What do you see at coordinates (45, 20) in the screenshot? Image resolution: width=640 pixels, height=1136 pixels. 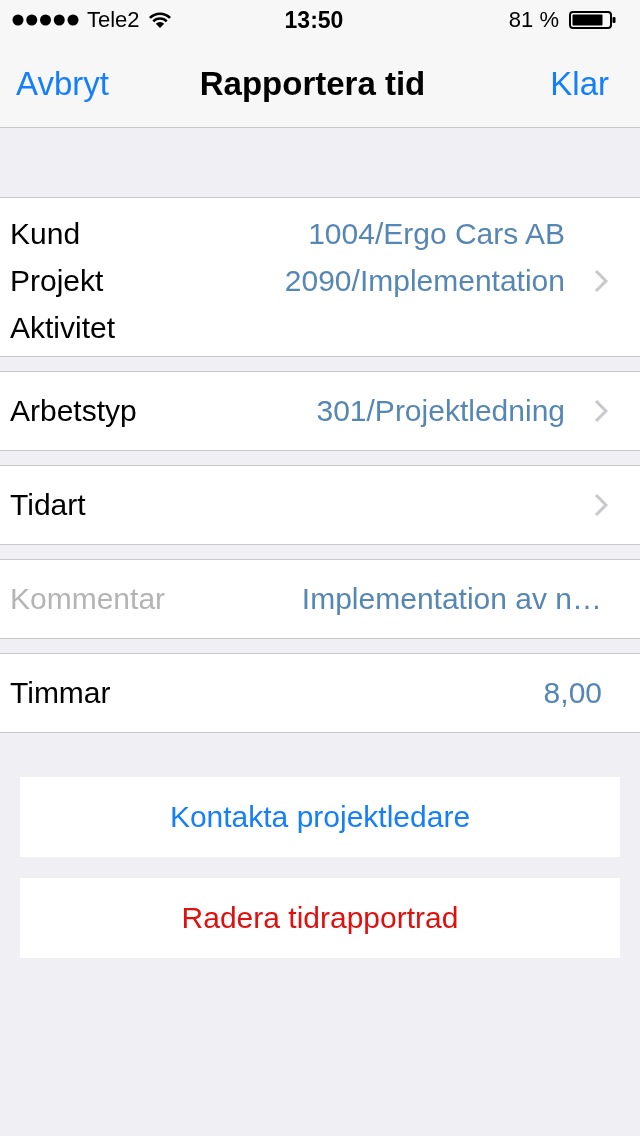 I see `signal-icon` at bounding box center [45, 20].